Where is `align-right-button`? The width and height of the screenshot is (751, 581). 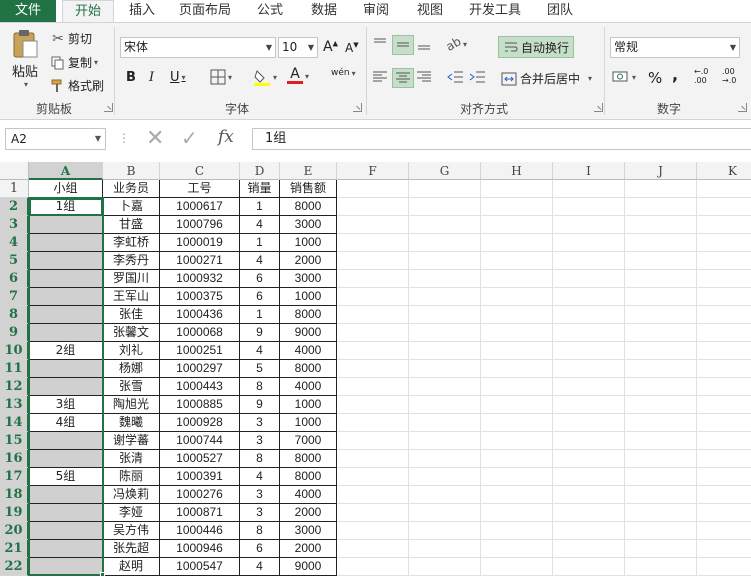 align-right-button is located at coordinates (425, 78).